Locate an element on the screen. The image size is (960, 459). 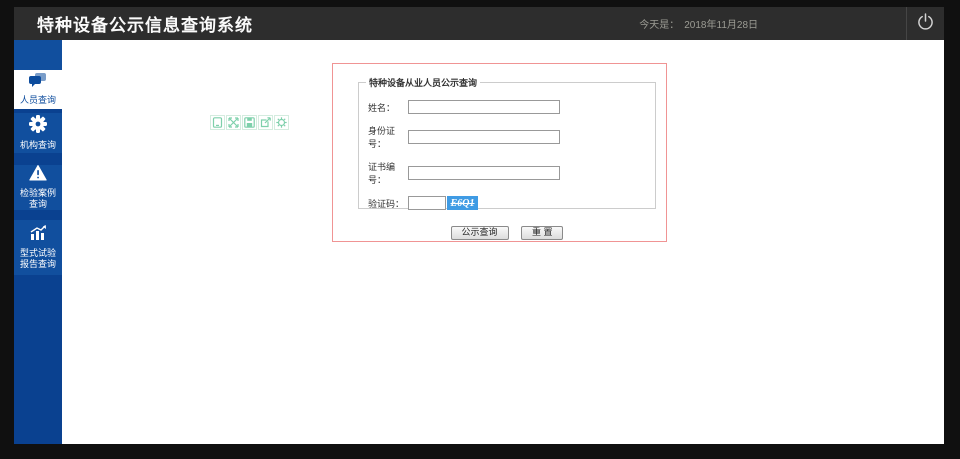
captcha-image: E6Q1 is located at coordinates (462, 203).